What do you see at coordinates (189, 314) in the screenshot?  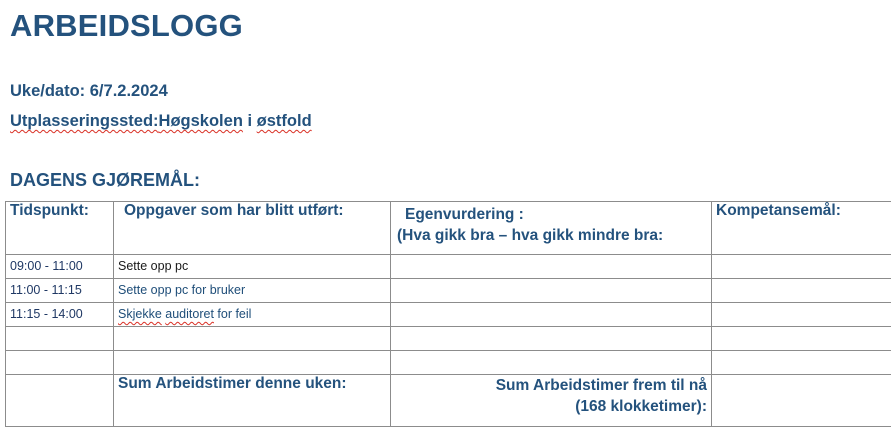 I see `row-task-word-2: auditoret` at bounding box center [189, 314].